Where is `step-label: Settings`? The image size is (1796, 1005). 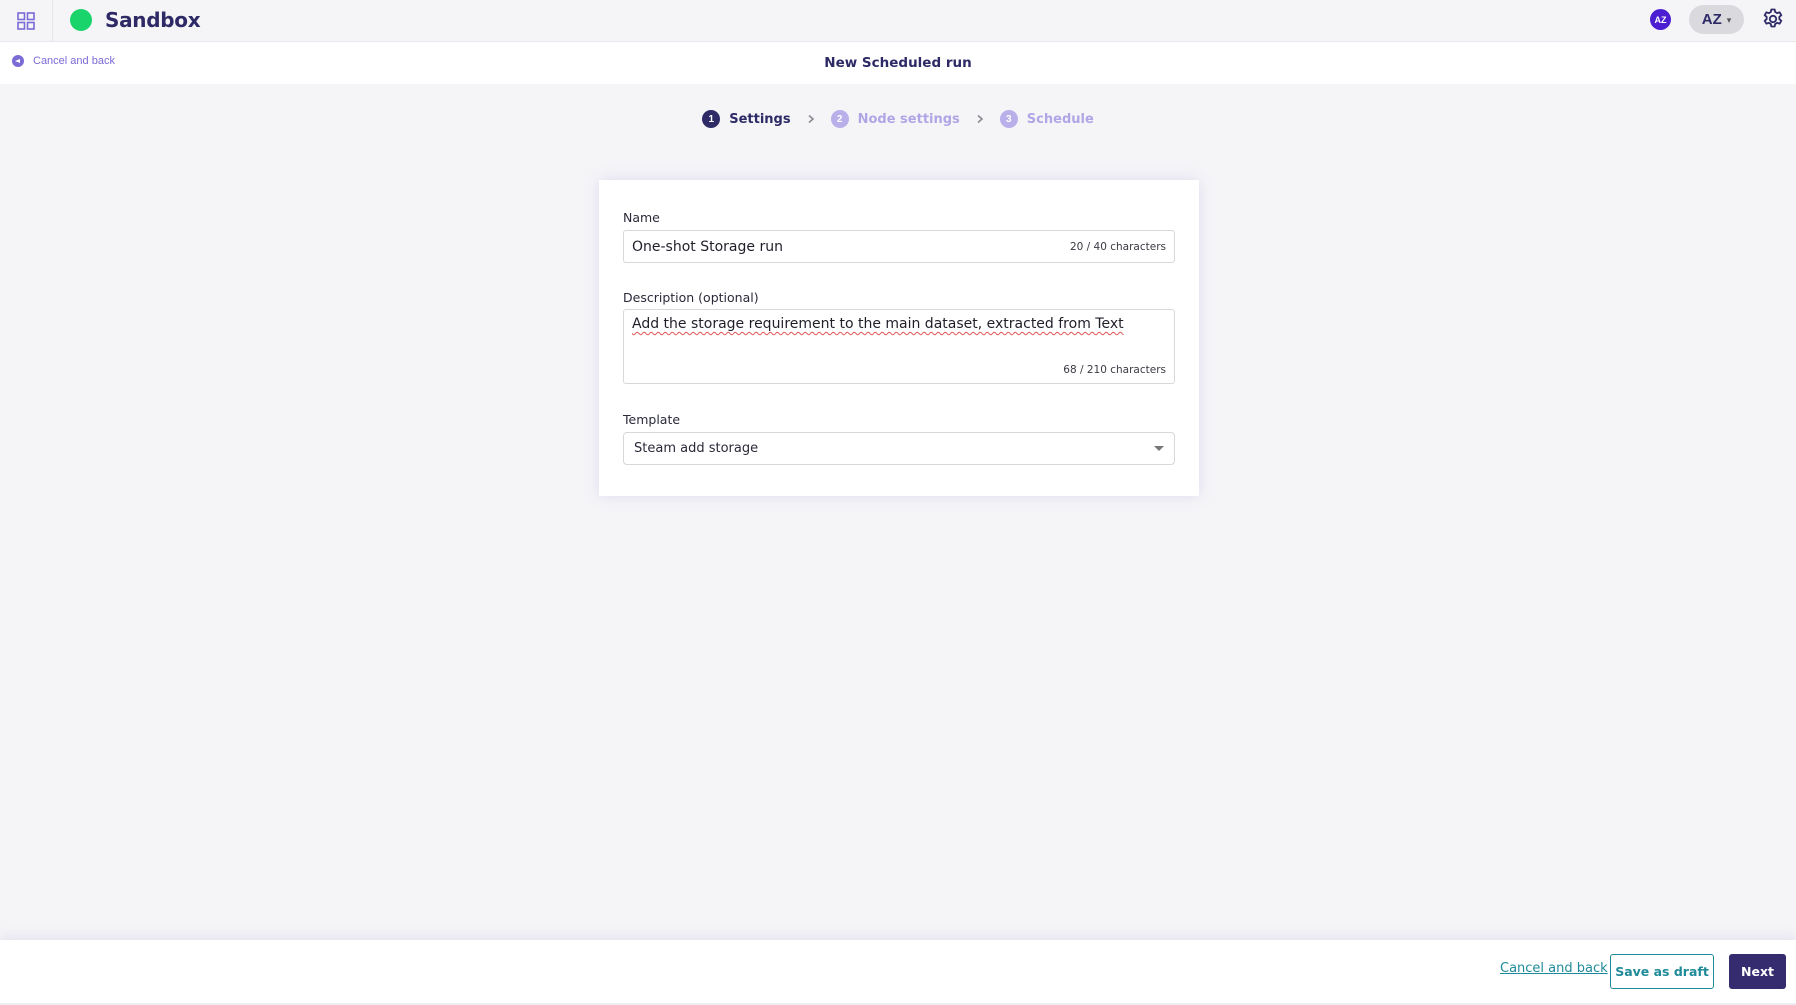 step-label: Settings is located at coordinates (760, 119).